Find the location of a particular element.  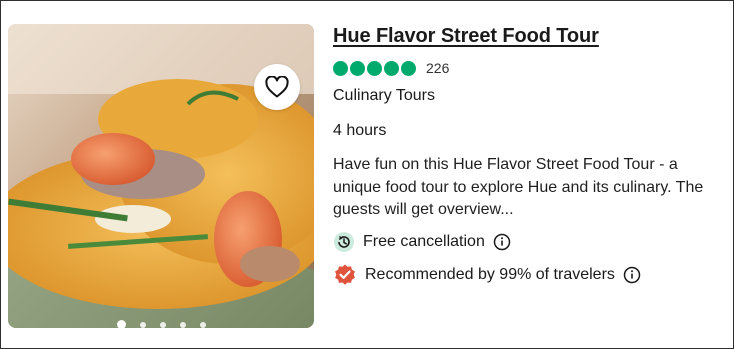

rating-row: 226 is located at coordinates (529, 68).